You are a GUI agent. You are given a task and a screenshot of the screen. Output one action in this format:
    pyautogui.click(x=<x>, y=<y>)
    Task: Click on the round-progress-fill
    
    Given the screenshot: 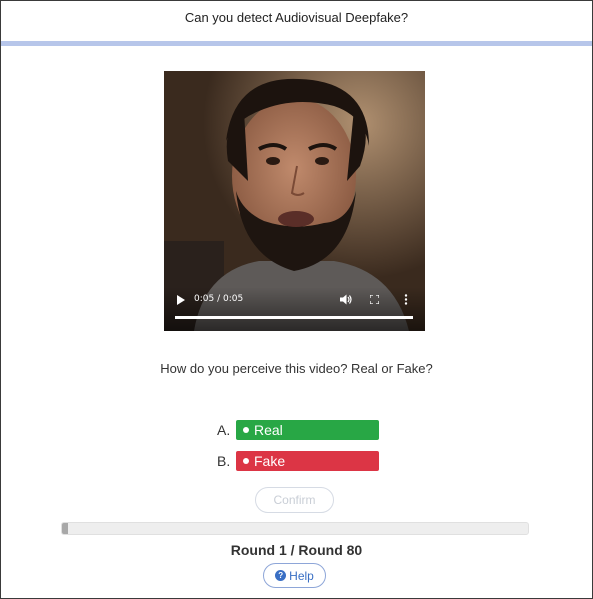 What is the action you would take?
    pyautogui.click(x=65, y=528)
    